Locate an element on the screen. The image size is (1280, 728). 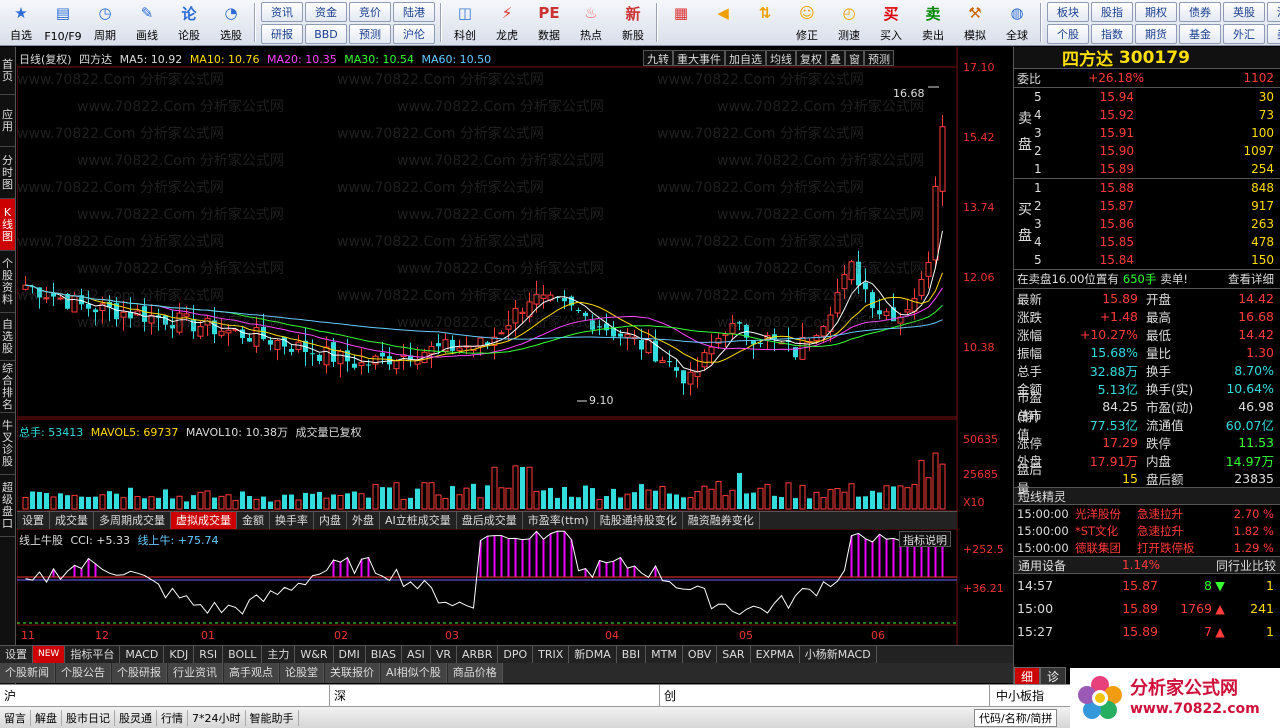
chart-tool-button: 重大事件 is located at coordinates (699, 58).